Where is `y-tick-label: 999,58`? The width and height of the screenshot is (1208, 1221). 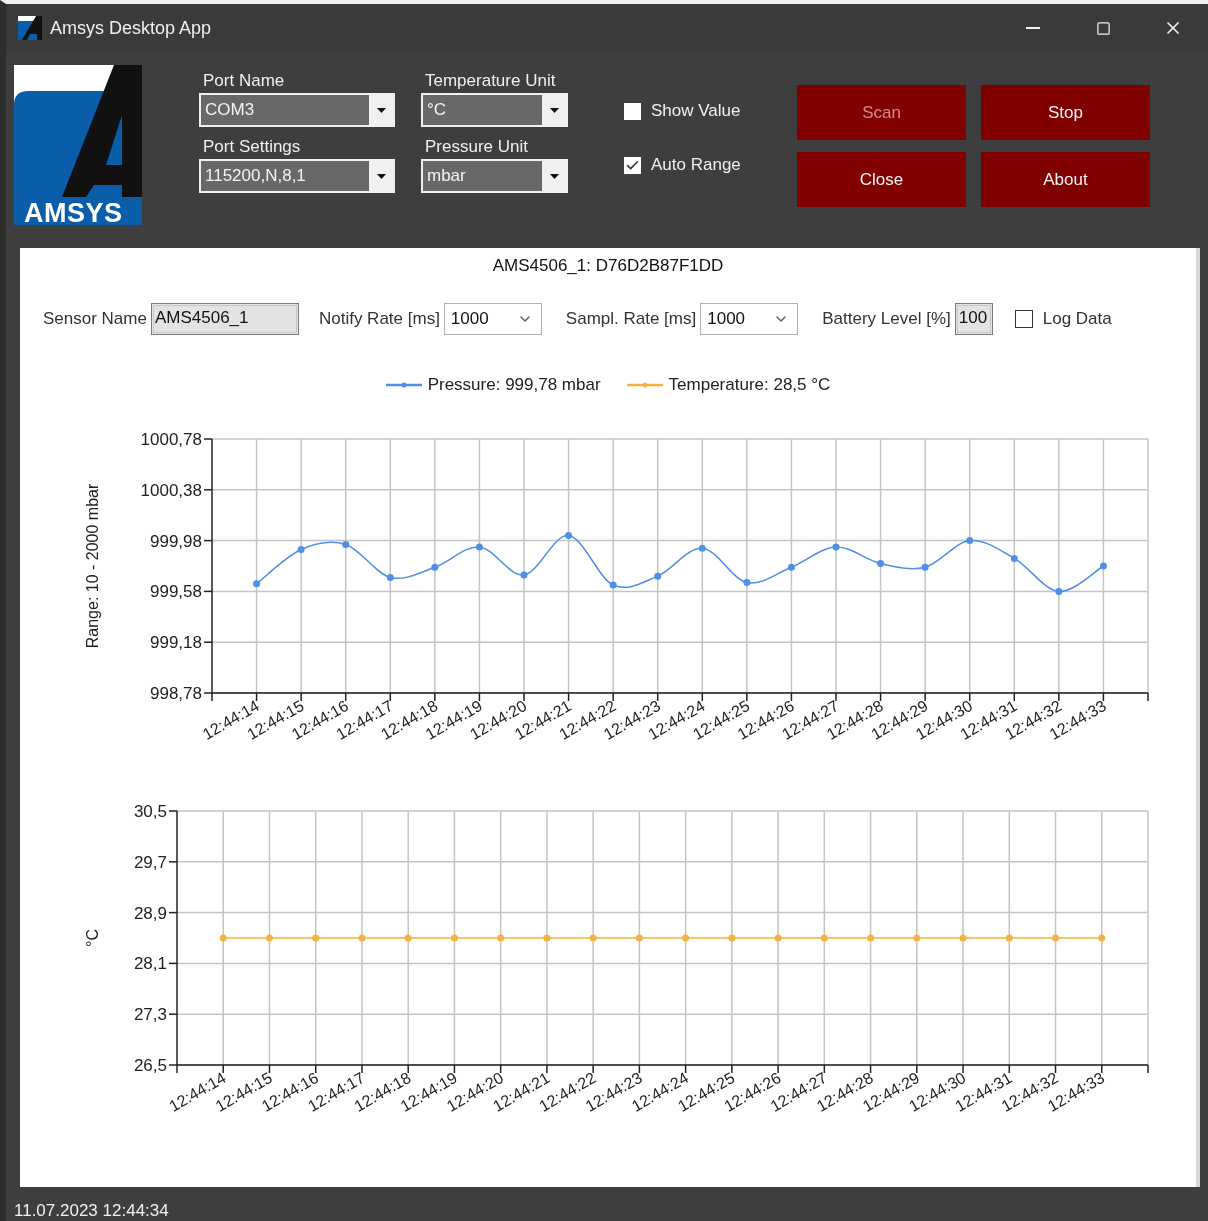
y-tick-label: 999,58 is located at coordinates (176, 591).